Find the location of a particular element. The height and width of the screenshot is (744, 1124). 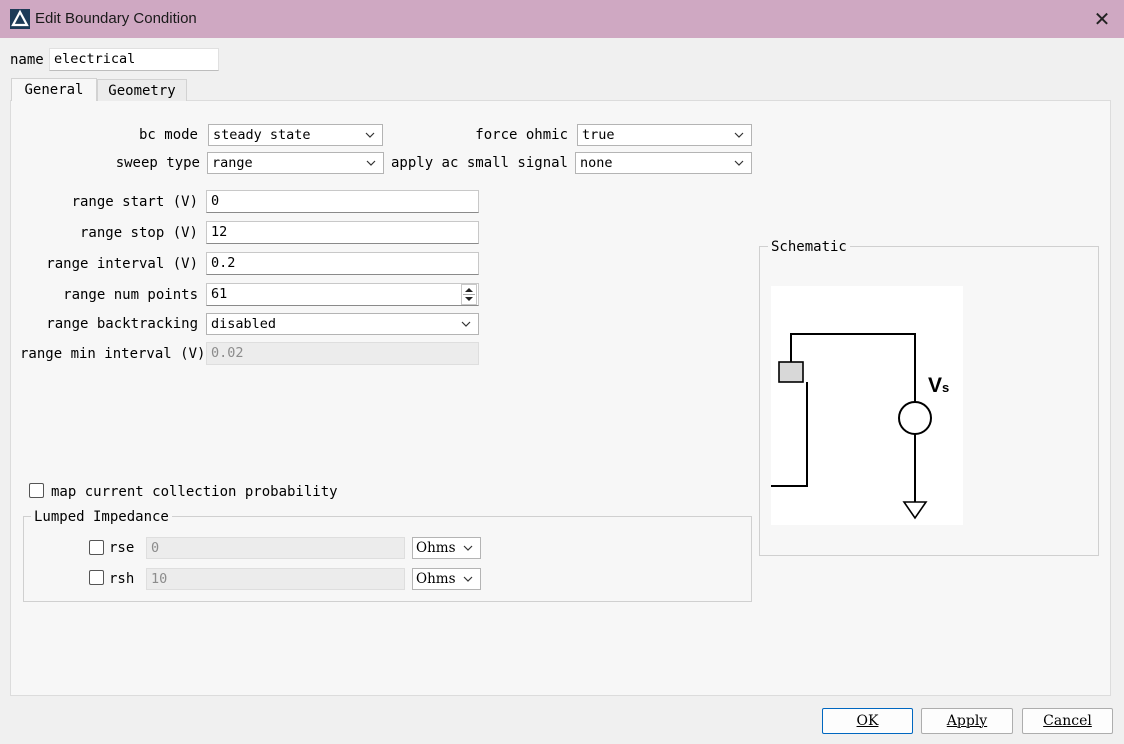

bc-mode-value: steady state is located at coordinates (262, 135).